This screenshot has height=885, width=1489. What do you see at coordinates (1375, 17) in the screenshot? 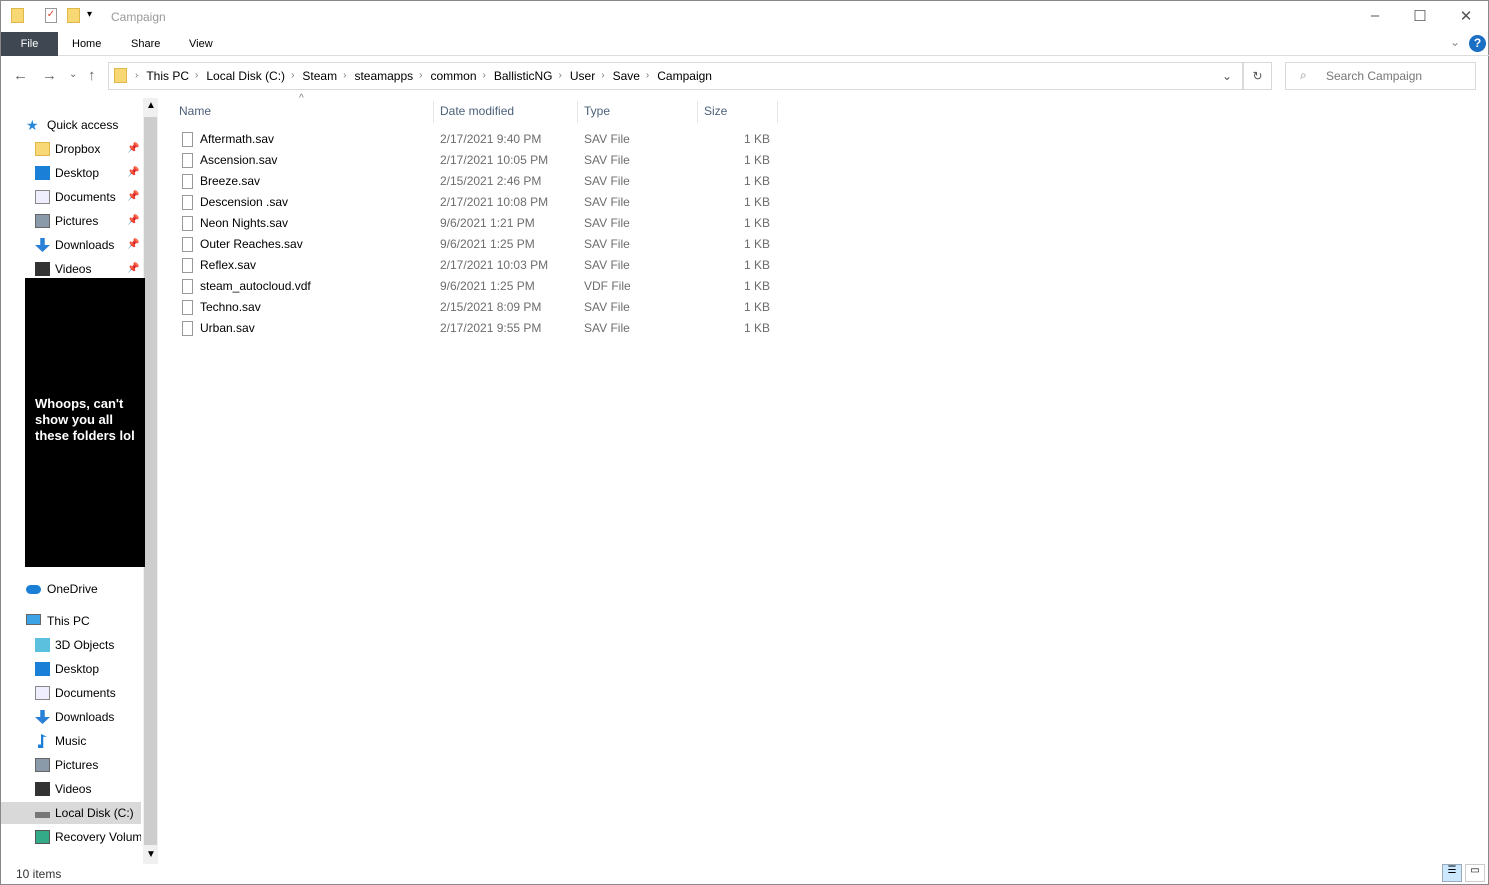
I see `minimize-button: –` at bounding box center [1375, 17].